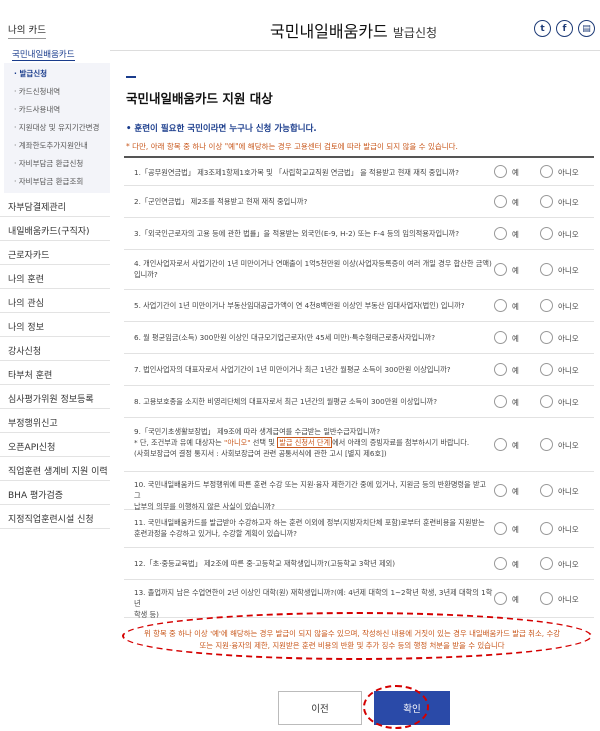 This screenshot has width=600, height=731. Describe the element at coordinates (221, 201) in the screenshot. I see `question-text: 2.「군인연금법」 제2조를 적용받고 현재 재직 중입니까?` at that location.